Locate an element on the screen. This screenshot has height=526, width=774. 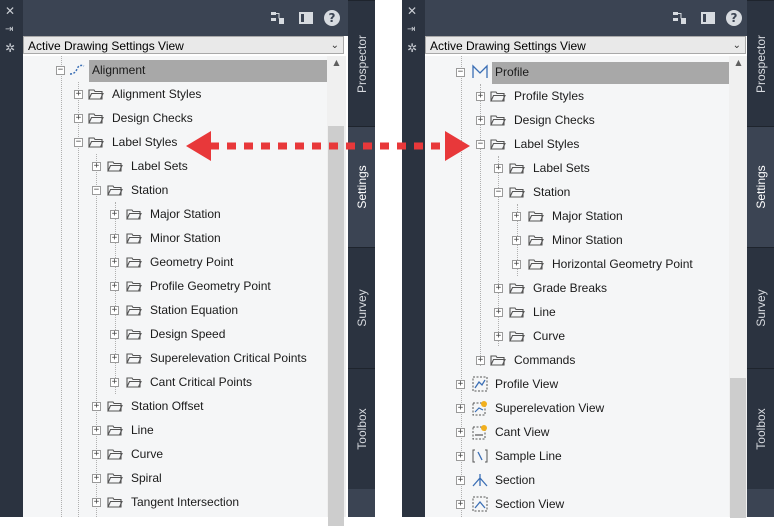
double-arrow-icon is located at coordinates (328, 146).